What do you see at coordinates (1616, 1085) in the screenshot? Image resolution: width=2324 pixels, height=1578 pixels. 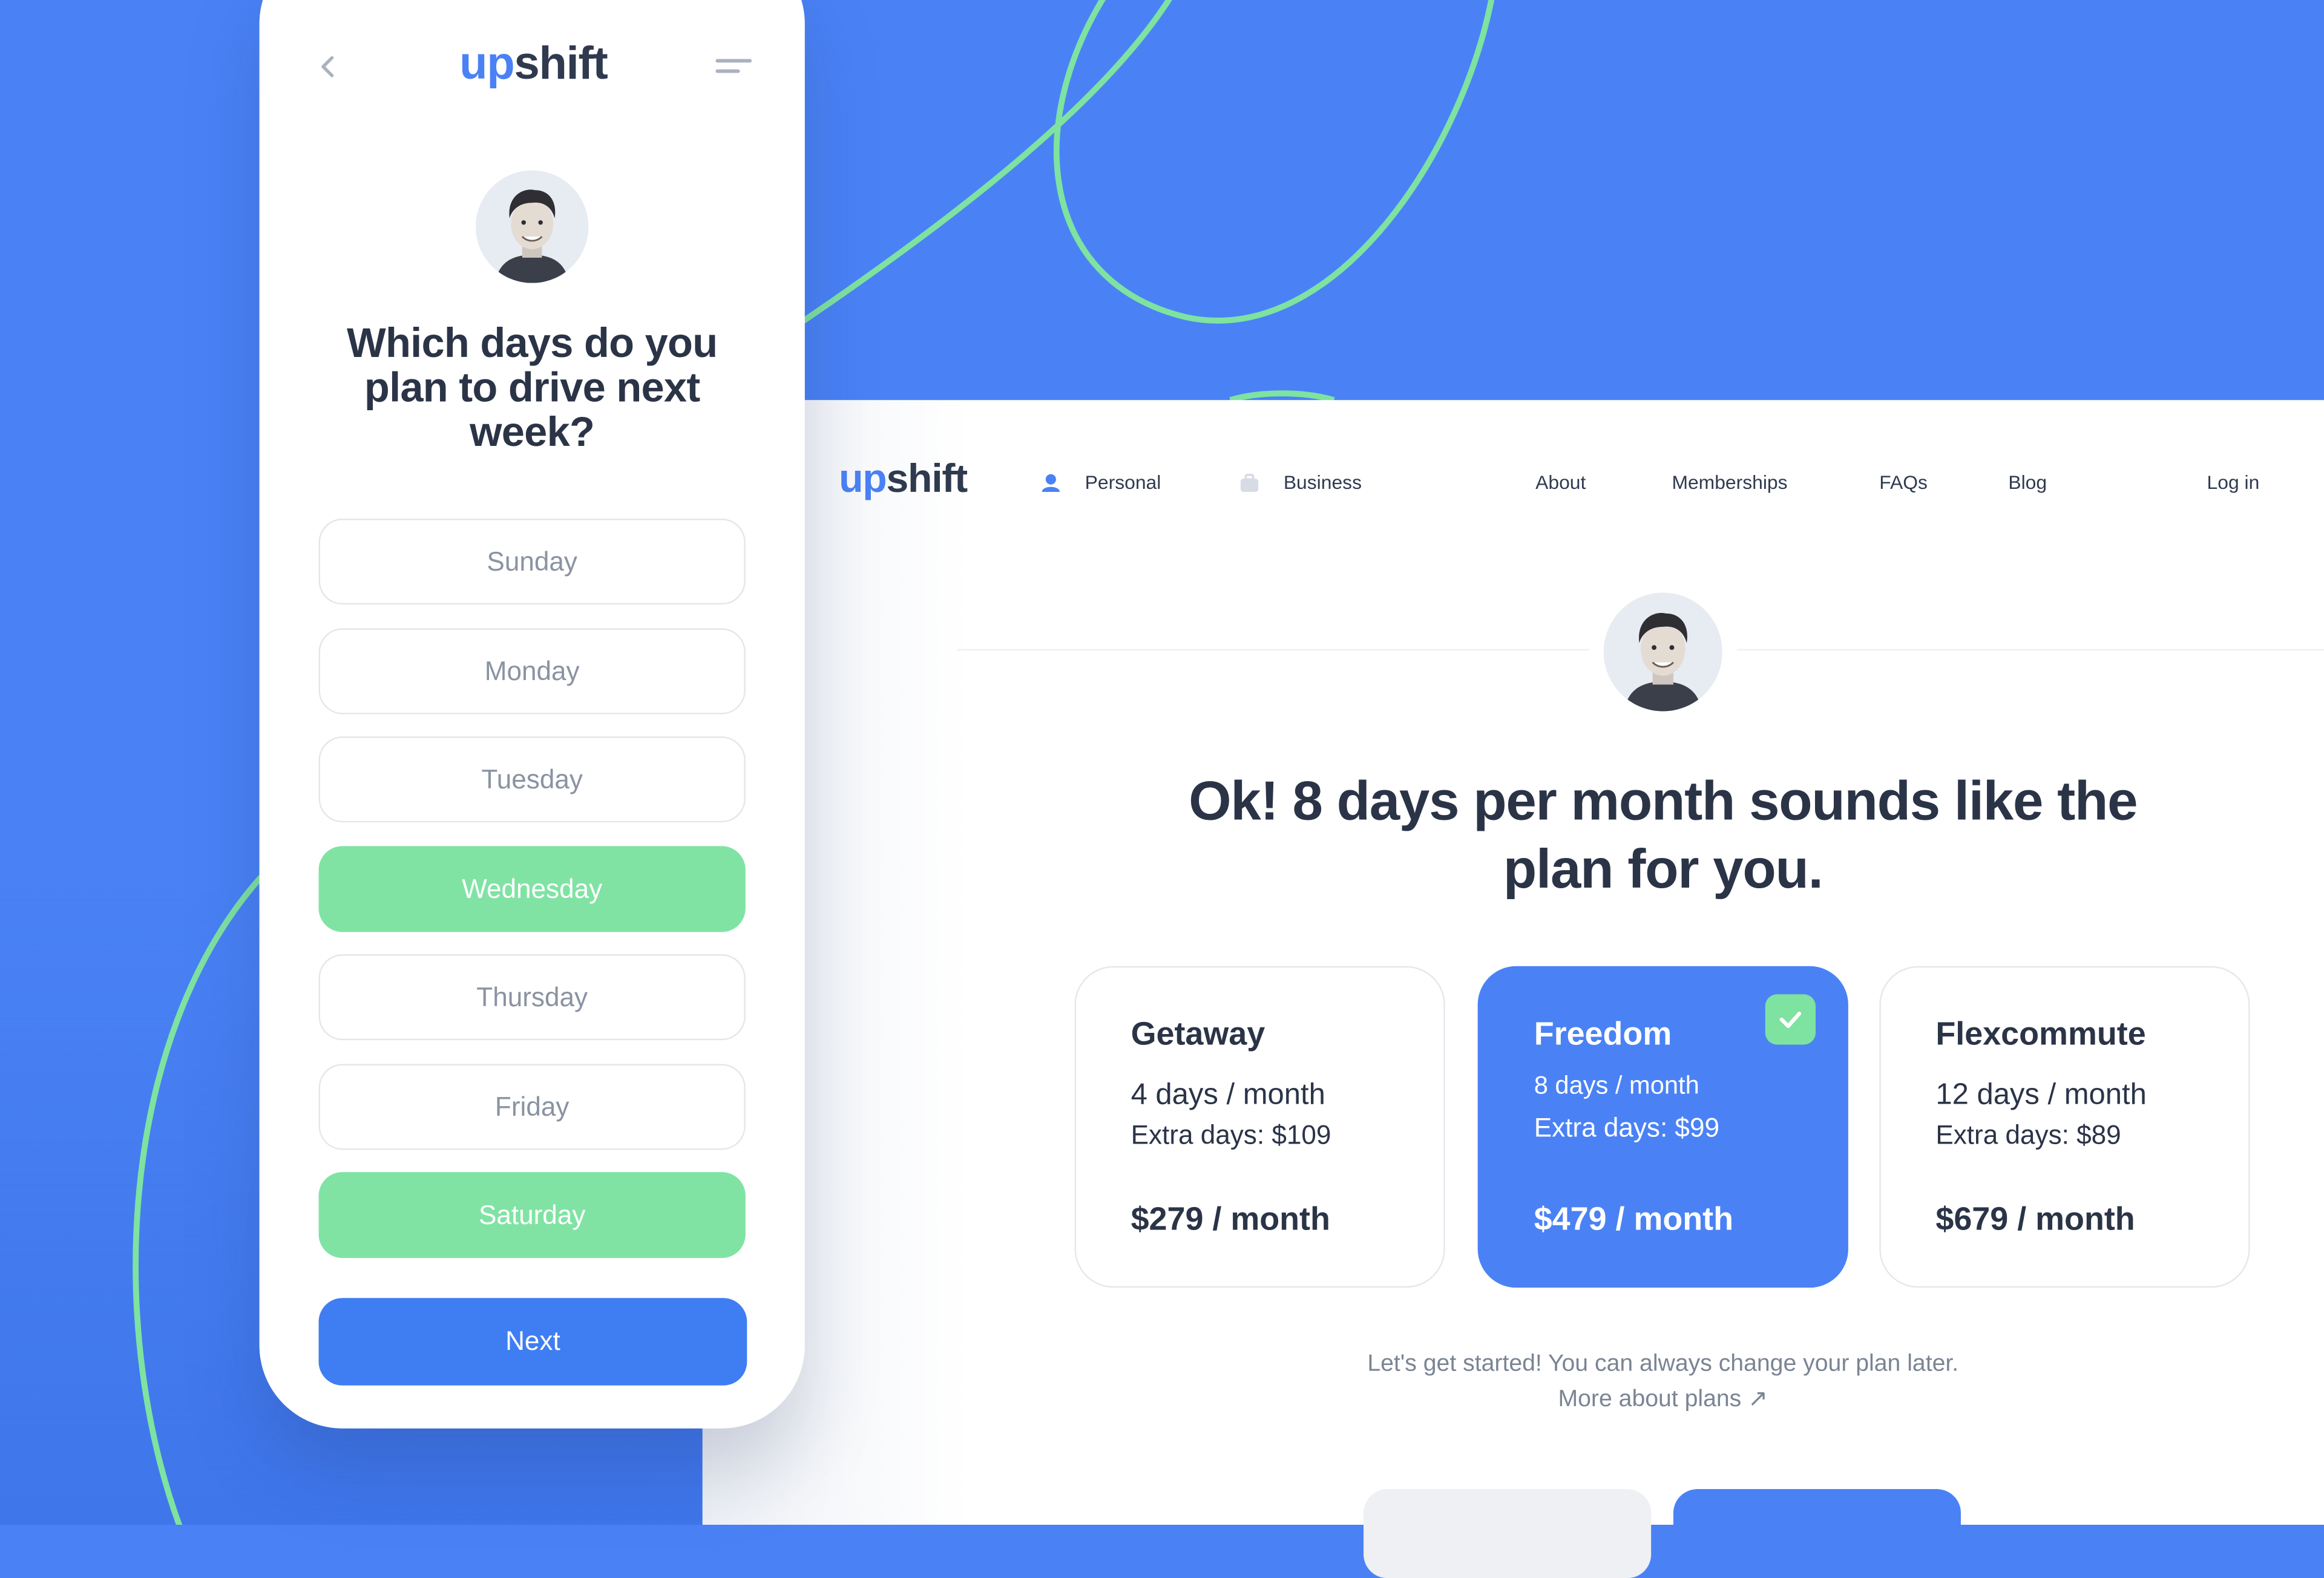 I see `plan-days: 8 days / month` at bounding box center [1616, 1085].